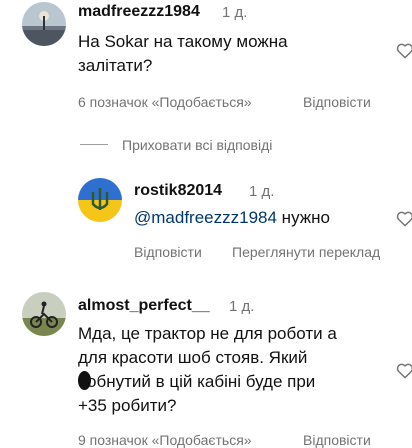 The height and width of the screenshot is (448, 412). I want to click on mention-link: @madfreezzz1984, so click(205, 217).